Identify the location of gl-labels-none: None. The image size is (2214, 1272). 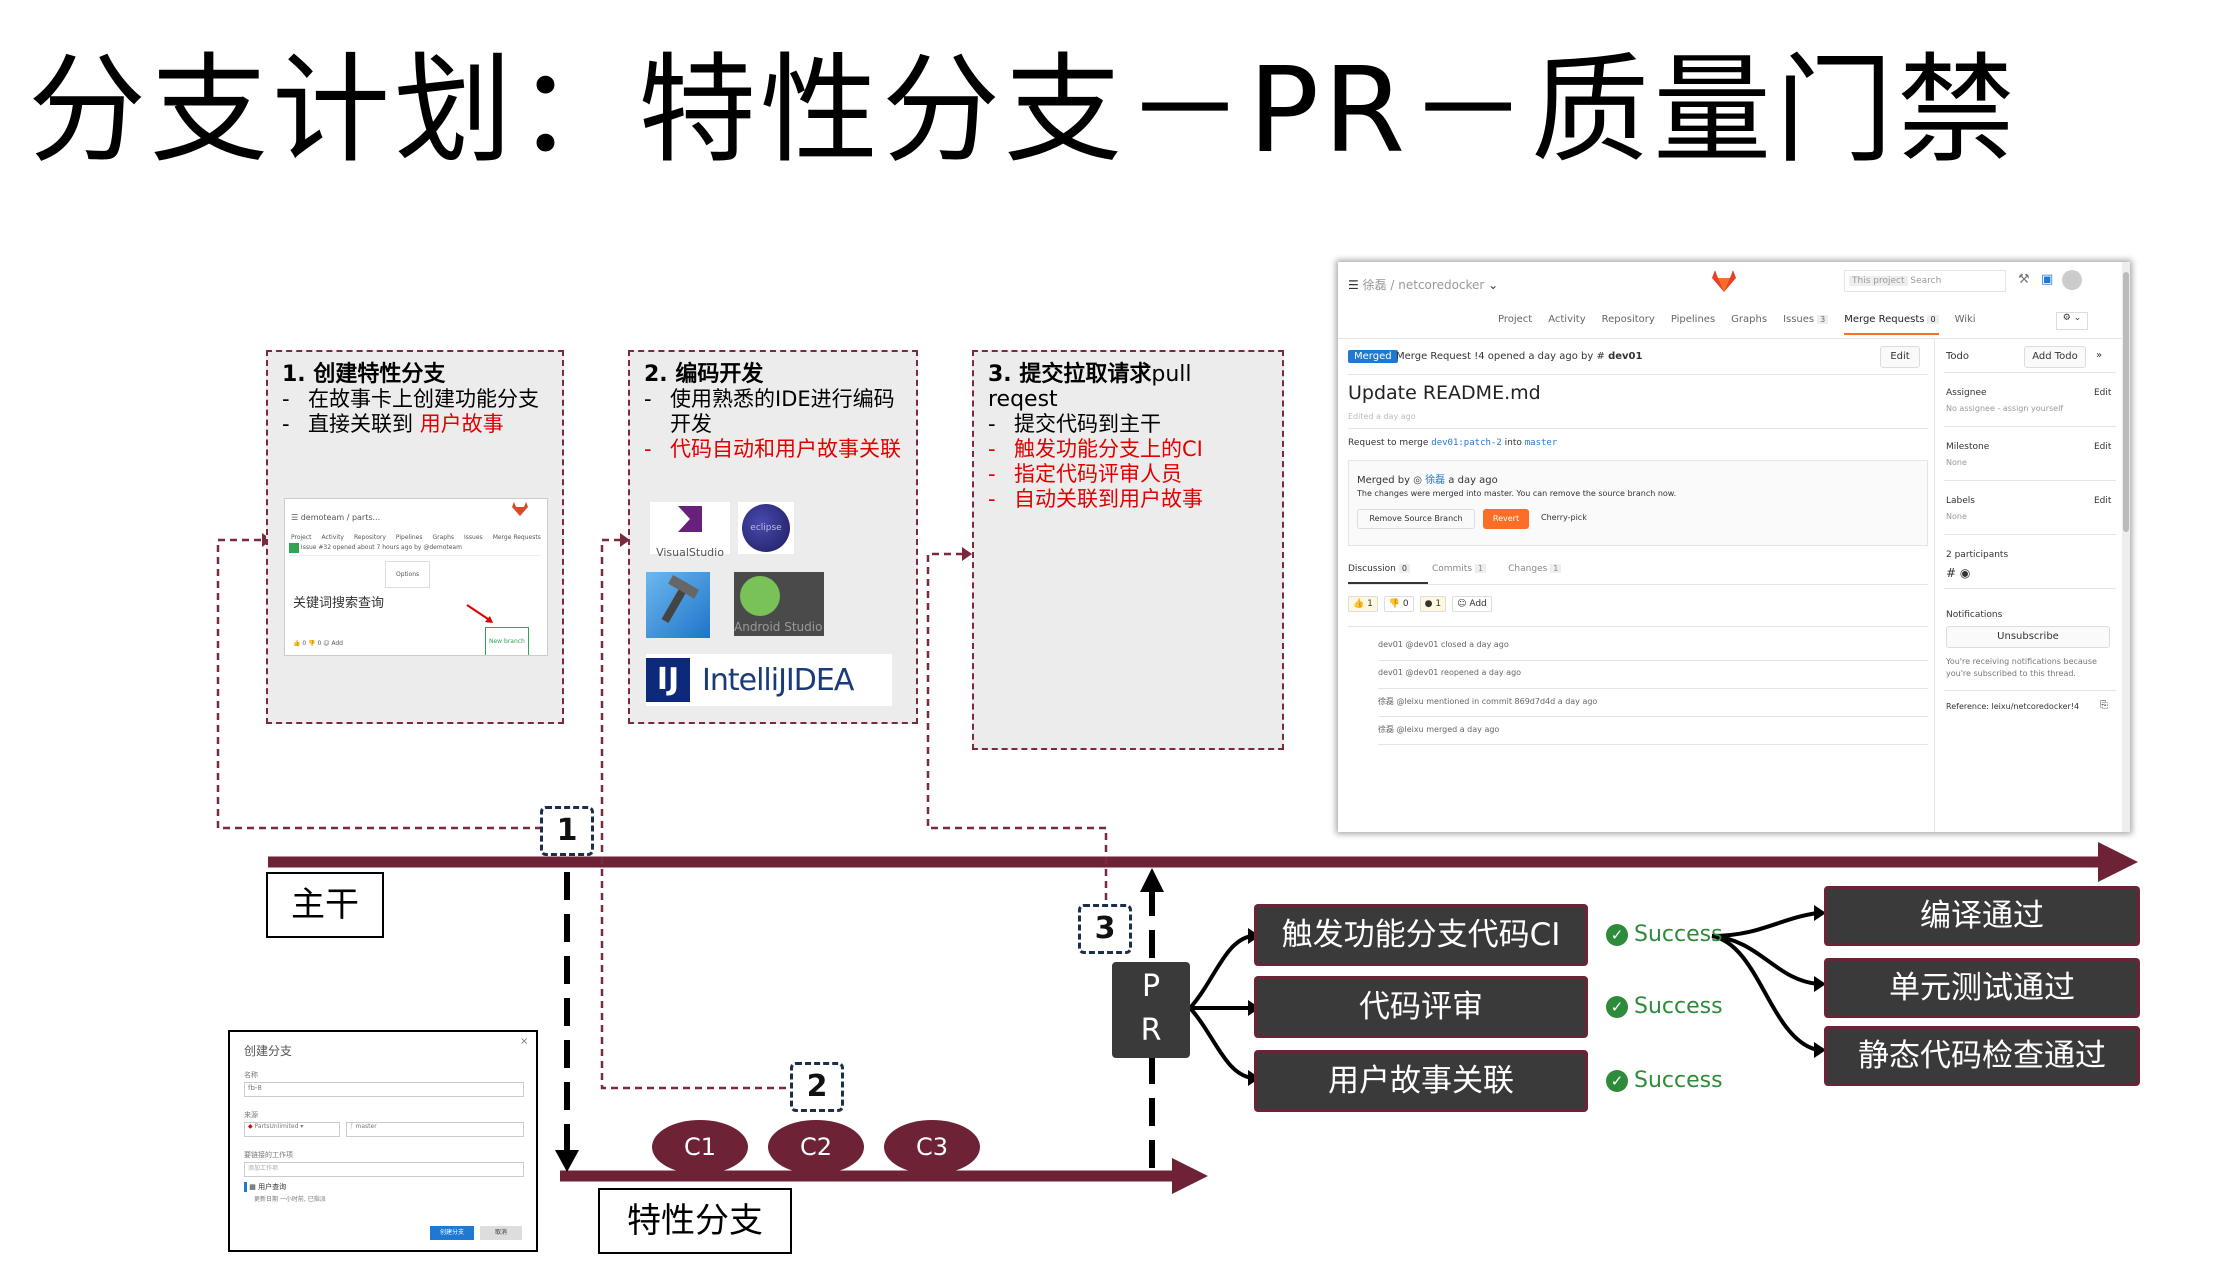
(1956, 516).